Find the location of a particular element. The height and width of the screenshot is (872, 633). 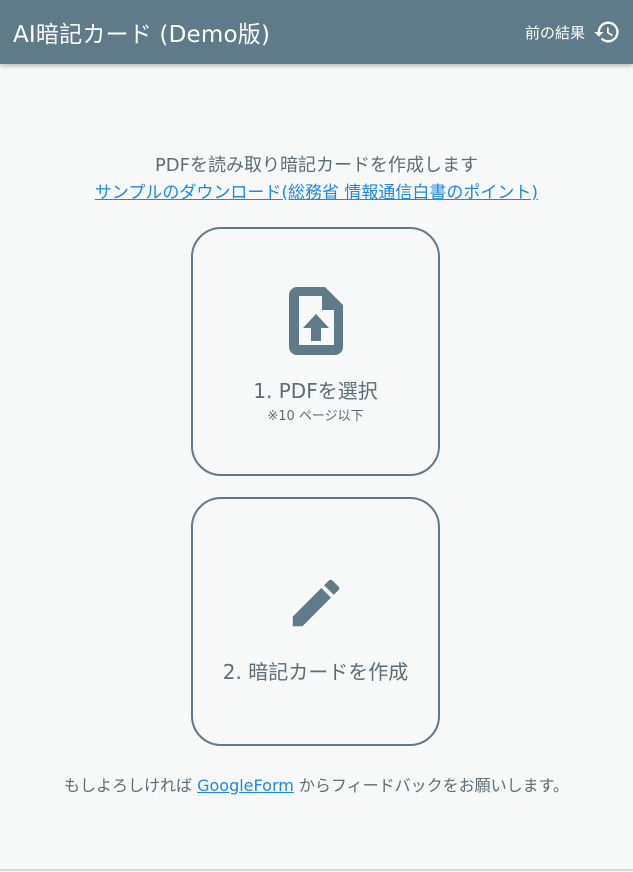

app-bar: AI暗記カード (Demo版) 前の結果 is located at coordinates (316, 32).